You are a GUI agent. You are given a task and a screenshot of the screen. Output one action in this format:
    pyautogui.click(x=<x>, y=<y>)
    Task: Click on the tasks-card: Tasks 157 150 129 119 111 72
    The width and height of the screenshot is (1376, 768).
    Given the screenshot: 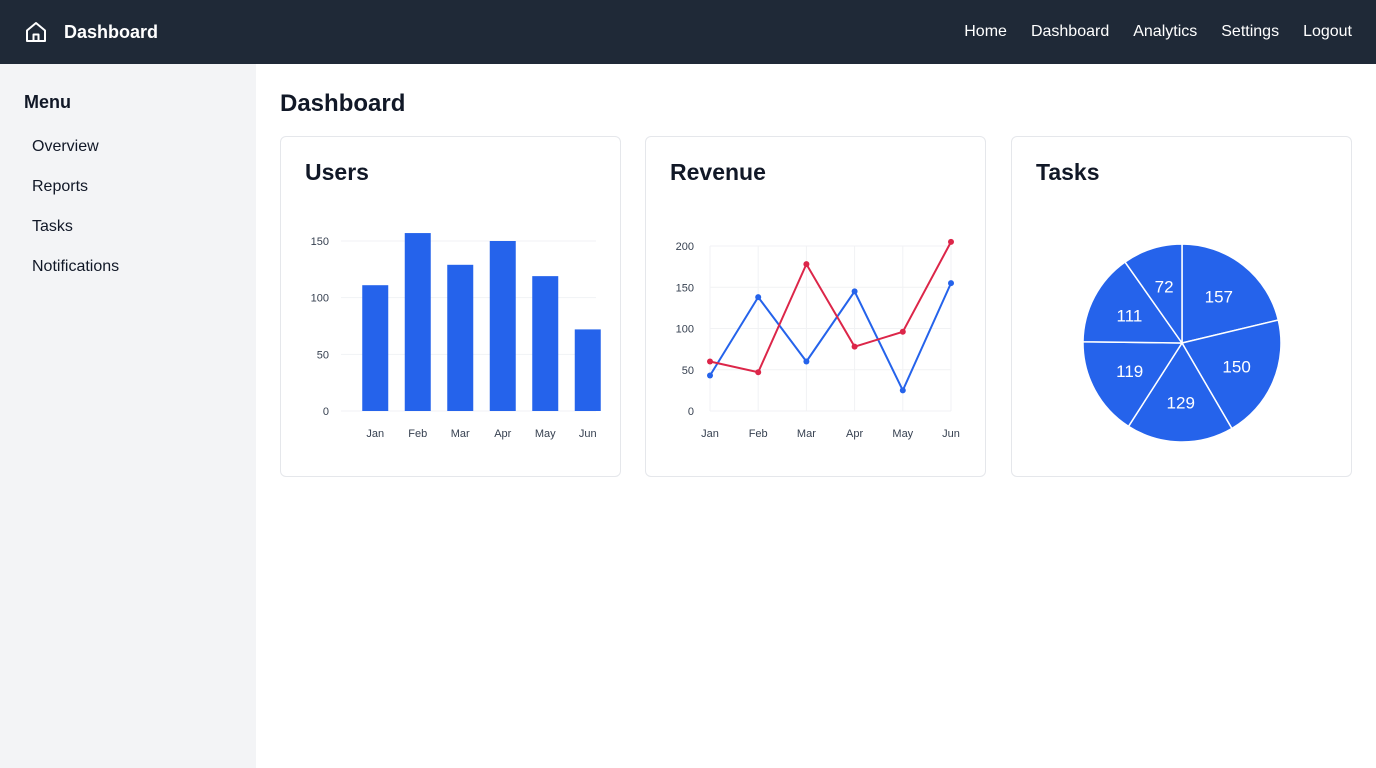 What is the action you would take?
    pyautogui.click(x=1181, y=306)
    